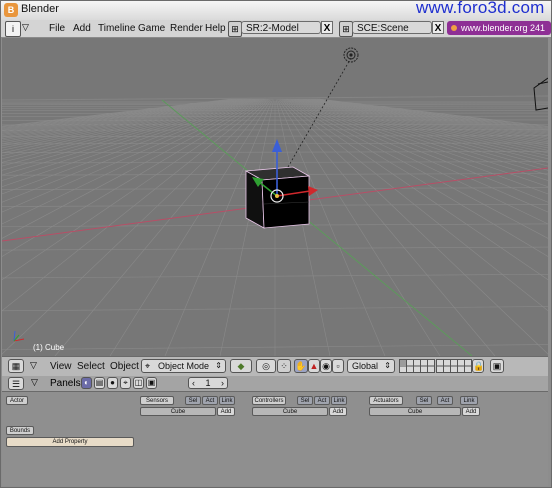  I want to click on window-title: Blender, so click(40, 9).